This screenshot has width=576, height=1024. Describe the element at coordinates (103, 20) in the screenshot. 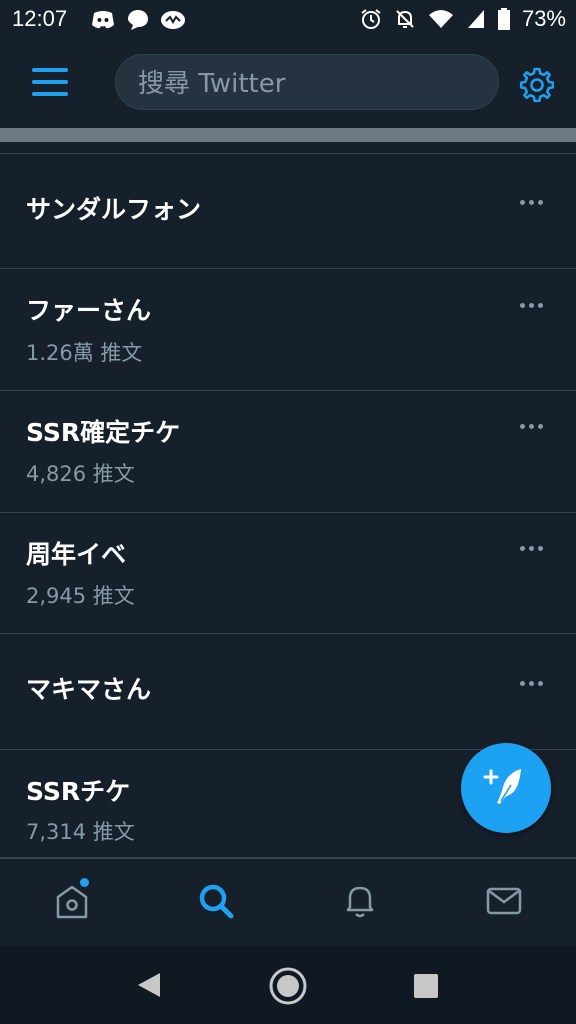

I see `discord-icon` at that location.